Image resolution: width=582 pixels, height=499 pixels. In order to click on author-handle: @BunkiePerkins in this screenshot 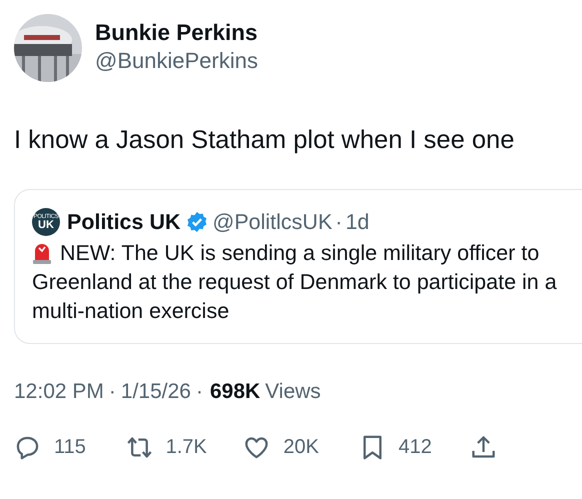, I will do `click(176, 61)`.